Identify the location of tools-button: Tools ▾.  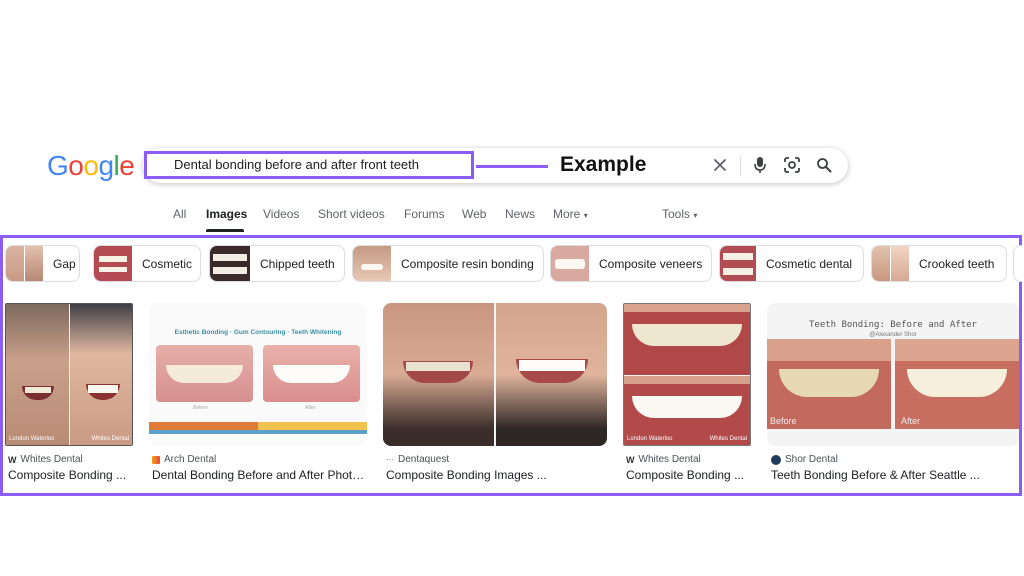
(679, 214).